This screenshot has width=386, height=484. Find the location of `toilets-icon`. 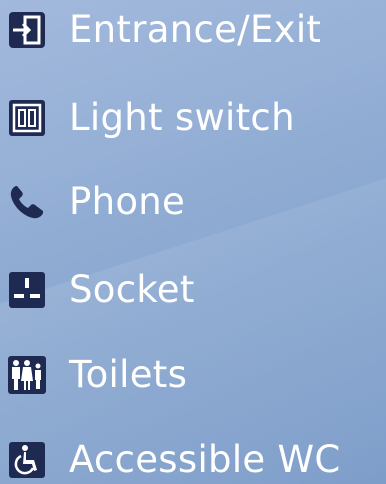

toilets-icon is located at coordinates (27, 375).